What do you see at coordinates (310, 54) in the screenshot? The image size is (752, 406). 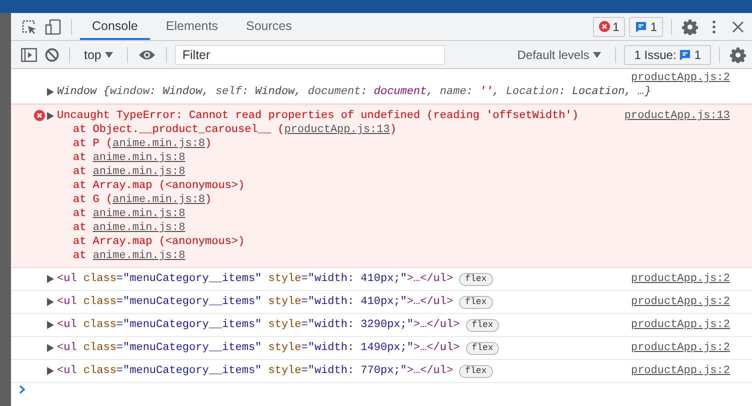 I see `filter-field: Filter` at bounding box center [310, 54].